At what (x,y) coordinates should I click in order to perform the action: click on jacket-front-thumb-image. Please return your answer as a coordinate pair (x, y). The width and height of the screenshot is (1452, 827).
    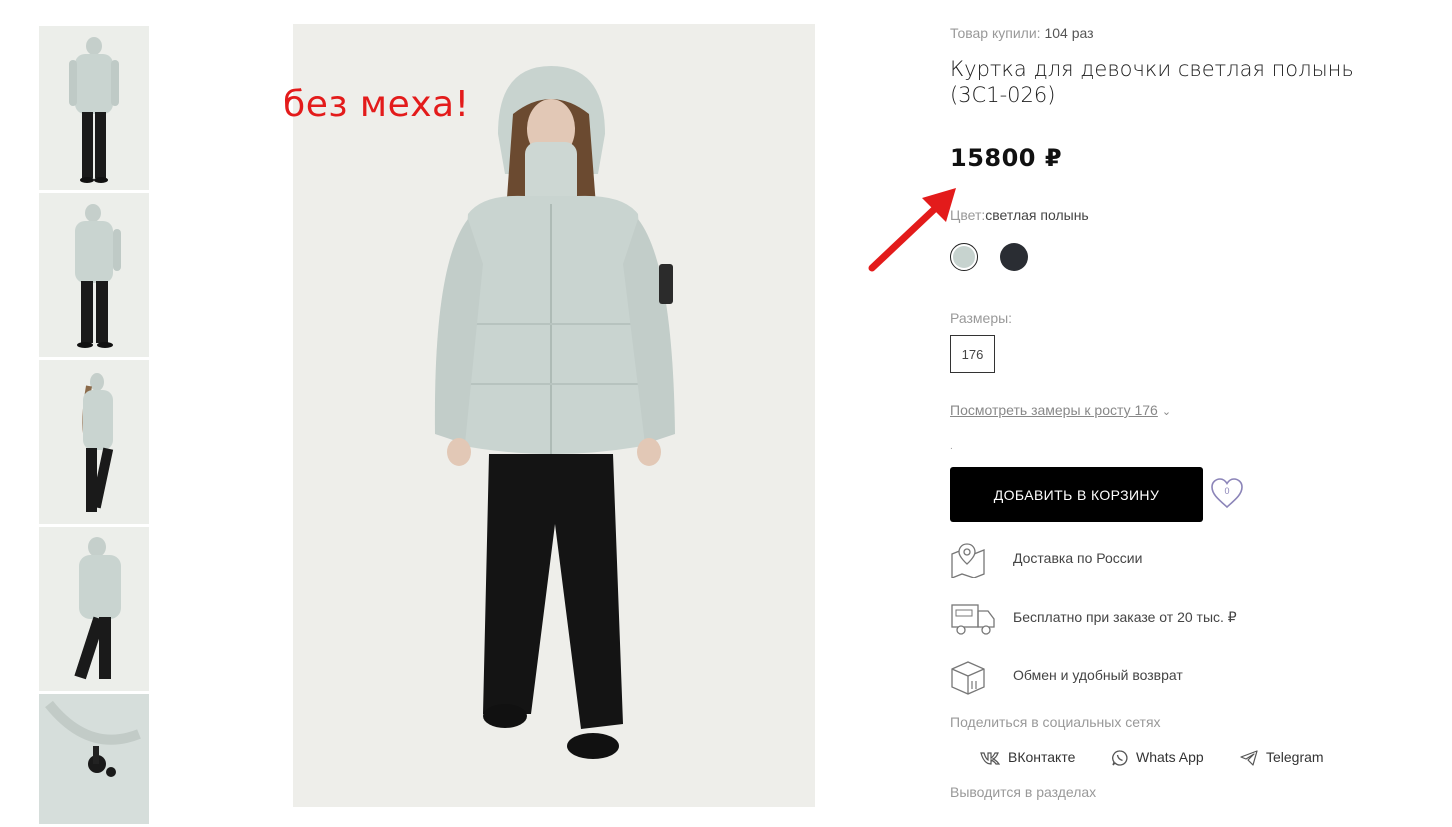
    Looking at the image, I should click on (94, 110).